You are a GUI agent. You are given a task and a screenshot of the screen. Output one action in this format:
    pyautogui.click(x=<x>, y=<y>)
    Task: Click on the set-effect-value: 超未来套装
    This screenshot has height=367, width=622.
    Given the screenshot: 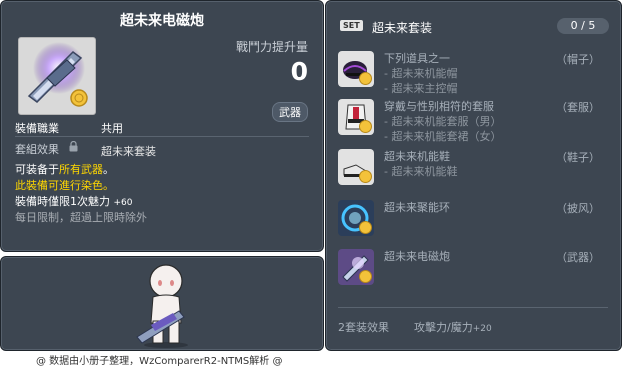 What is the action you would take?
    pyautogui.click(x=128, y=151)
    